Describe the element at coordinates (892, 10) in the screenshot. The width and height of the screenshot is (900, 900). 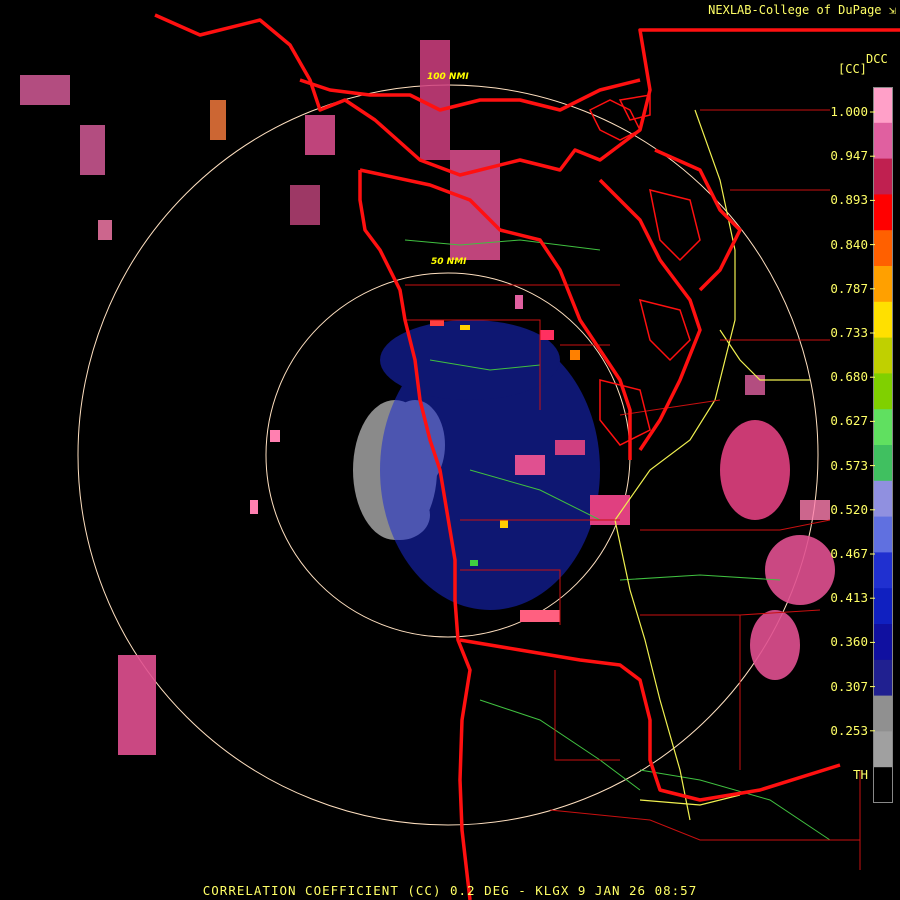
I see `external-link-icon: ⇲` at that location.